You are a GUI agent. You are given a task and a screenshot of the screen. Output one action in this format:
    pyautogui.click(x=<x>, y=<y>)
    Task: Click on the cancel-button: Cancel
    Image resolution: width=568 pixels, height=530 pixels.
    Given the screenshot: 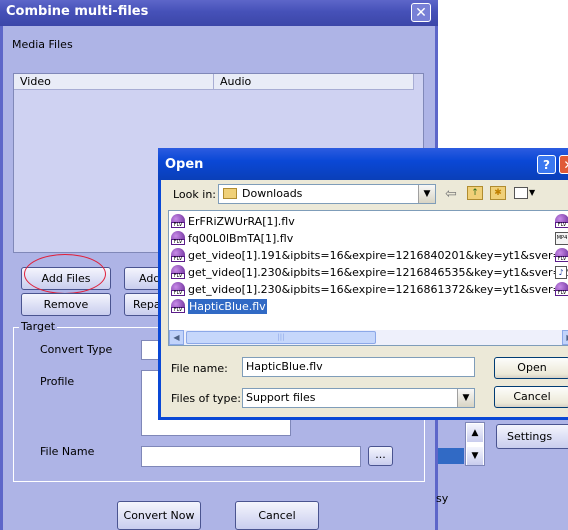 What is the action you would take?
    pyautogui.click(x=277, y=515)
    